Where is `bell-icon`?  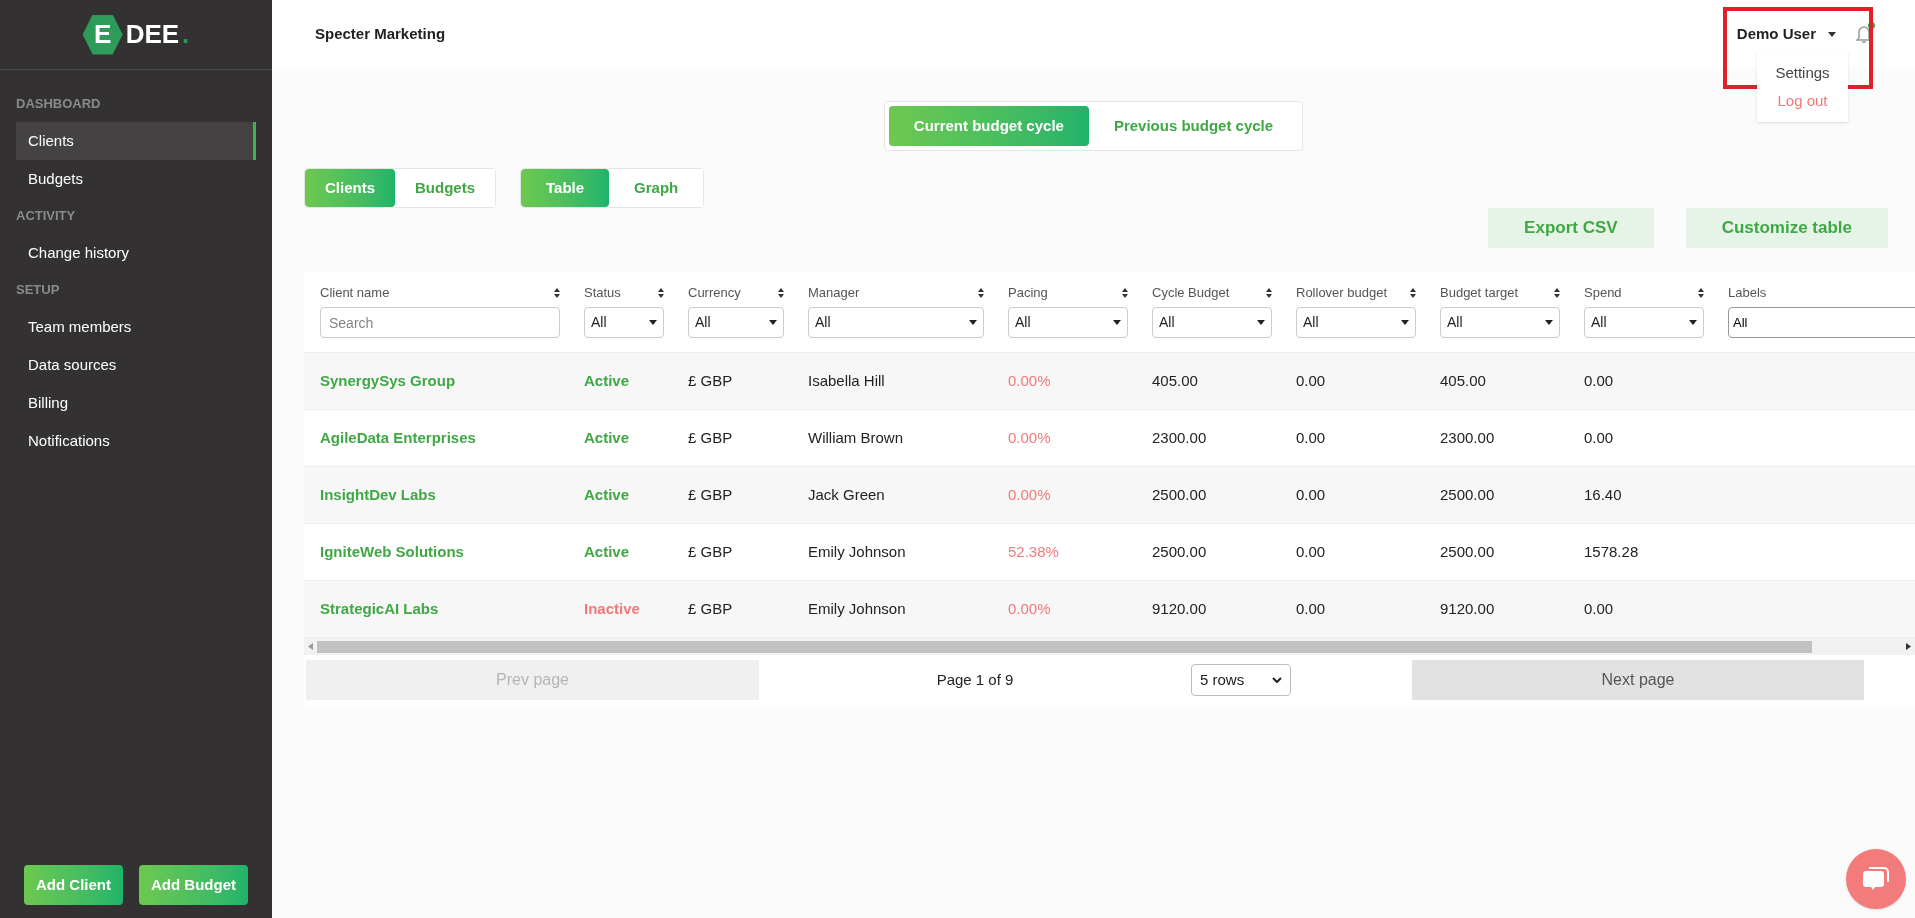
bell-icon is located at coordinates (1864, 34).